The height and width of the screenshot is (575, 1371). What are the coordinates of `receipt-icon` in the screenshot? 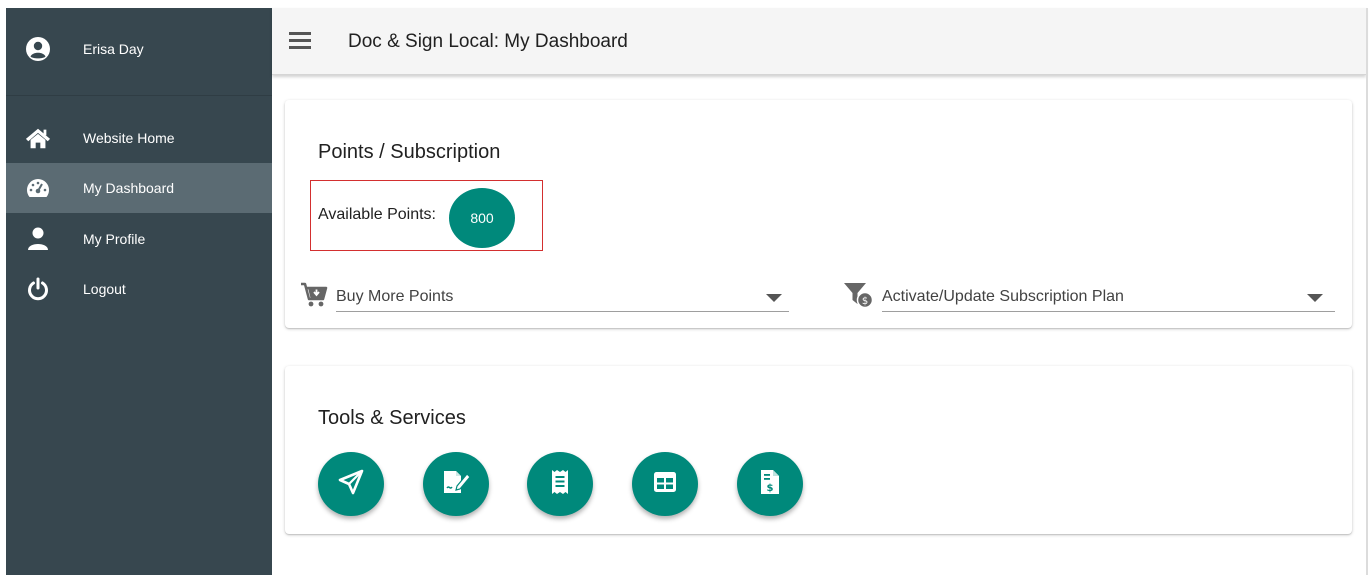 It's located at (560, 484).